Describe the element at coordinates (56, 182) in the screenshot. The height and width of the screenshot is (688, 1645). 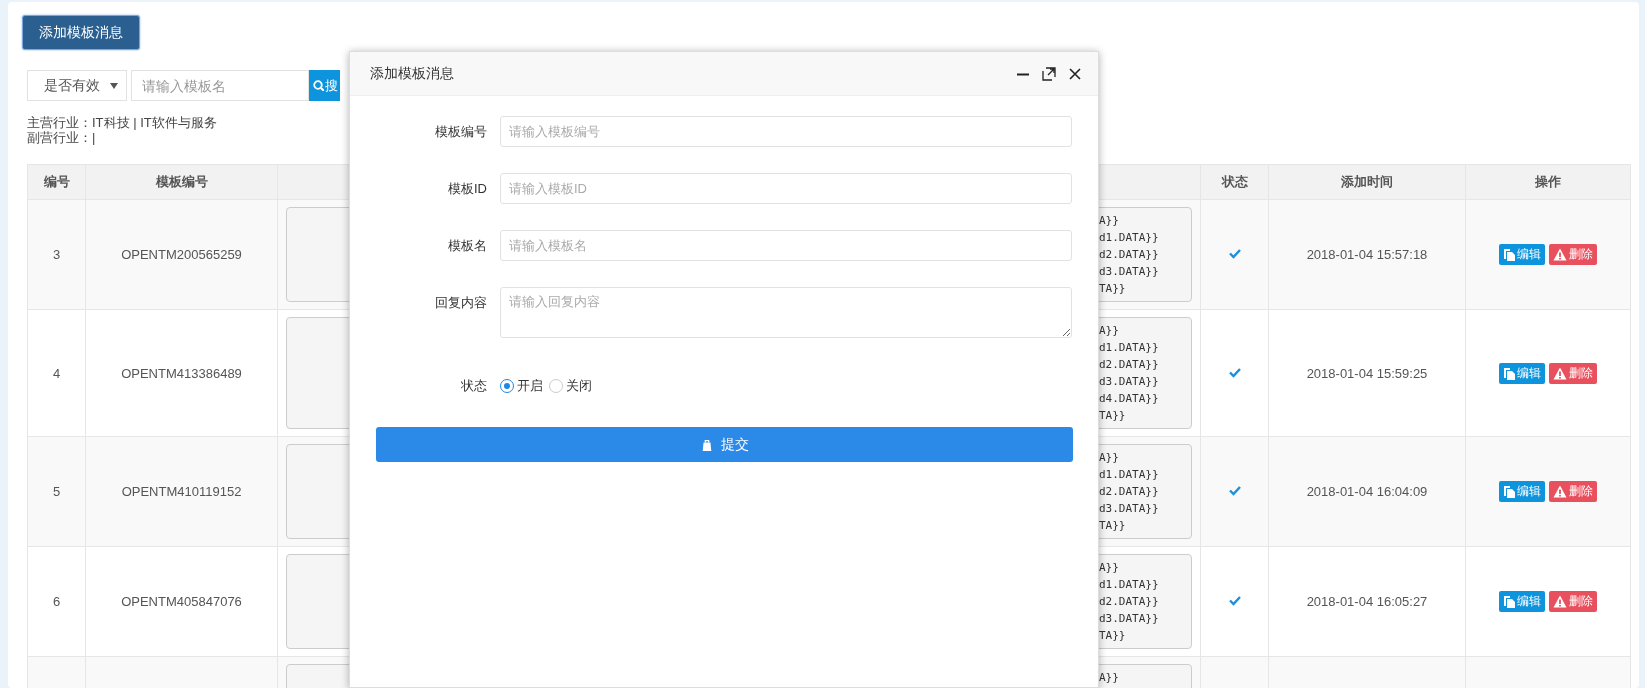
I see `column-header: 编号` at that location.